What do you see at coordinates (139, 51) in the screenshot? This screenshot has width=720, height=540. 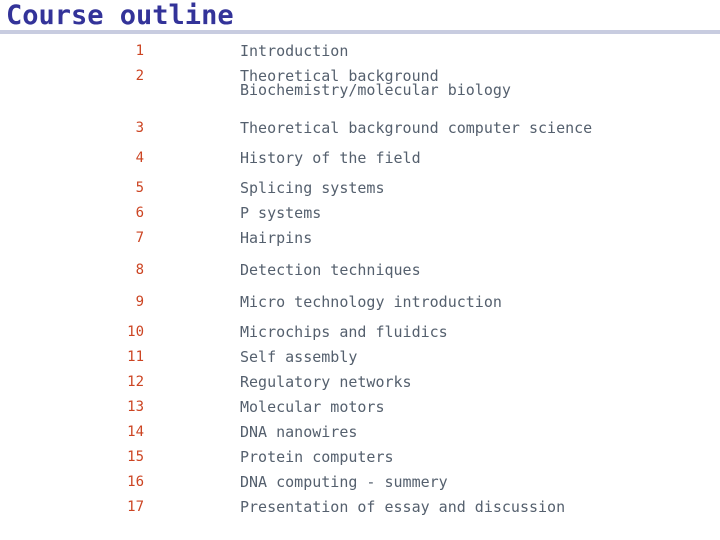 I see `item-number: 1` at bounding box center [139, 51].